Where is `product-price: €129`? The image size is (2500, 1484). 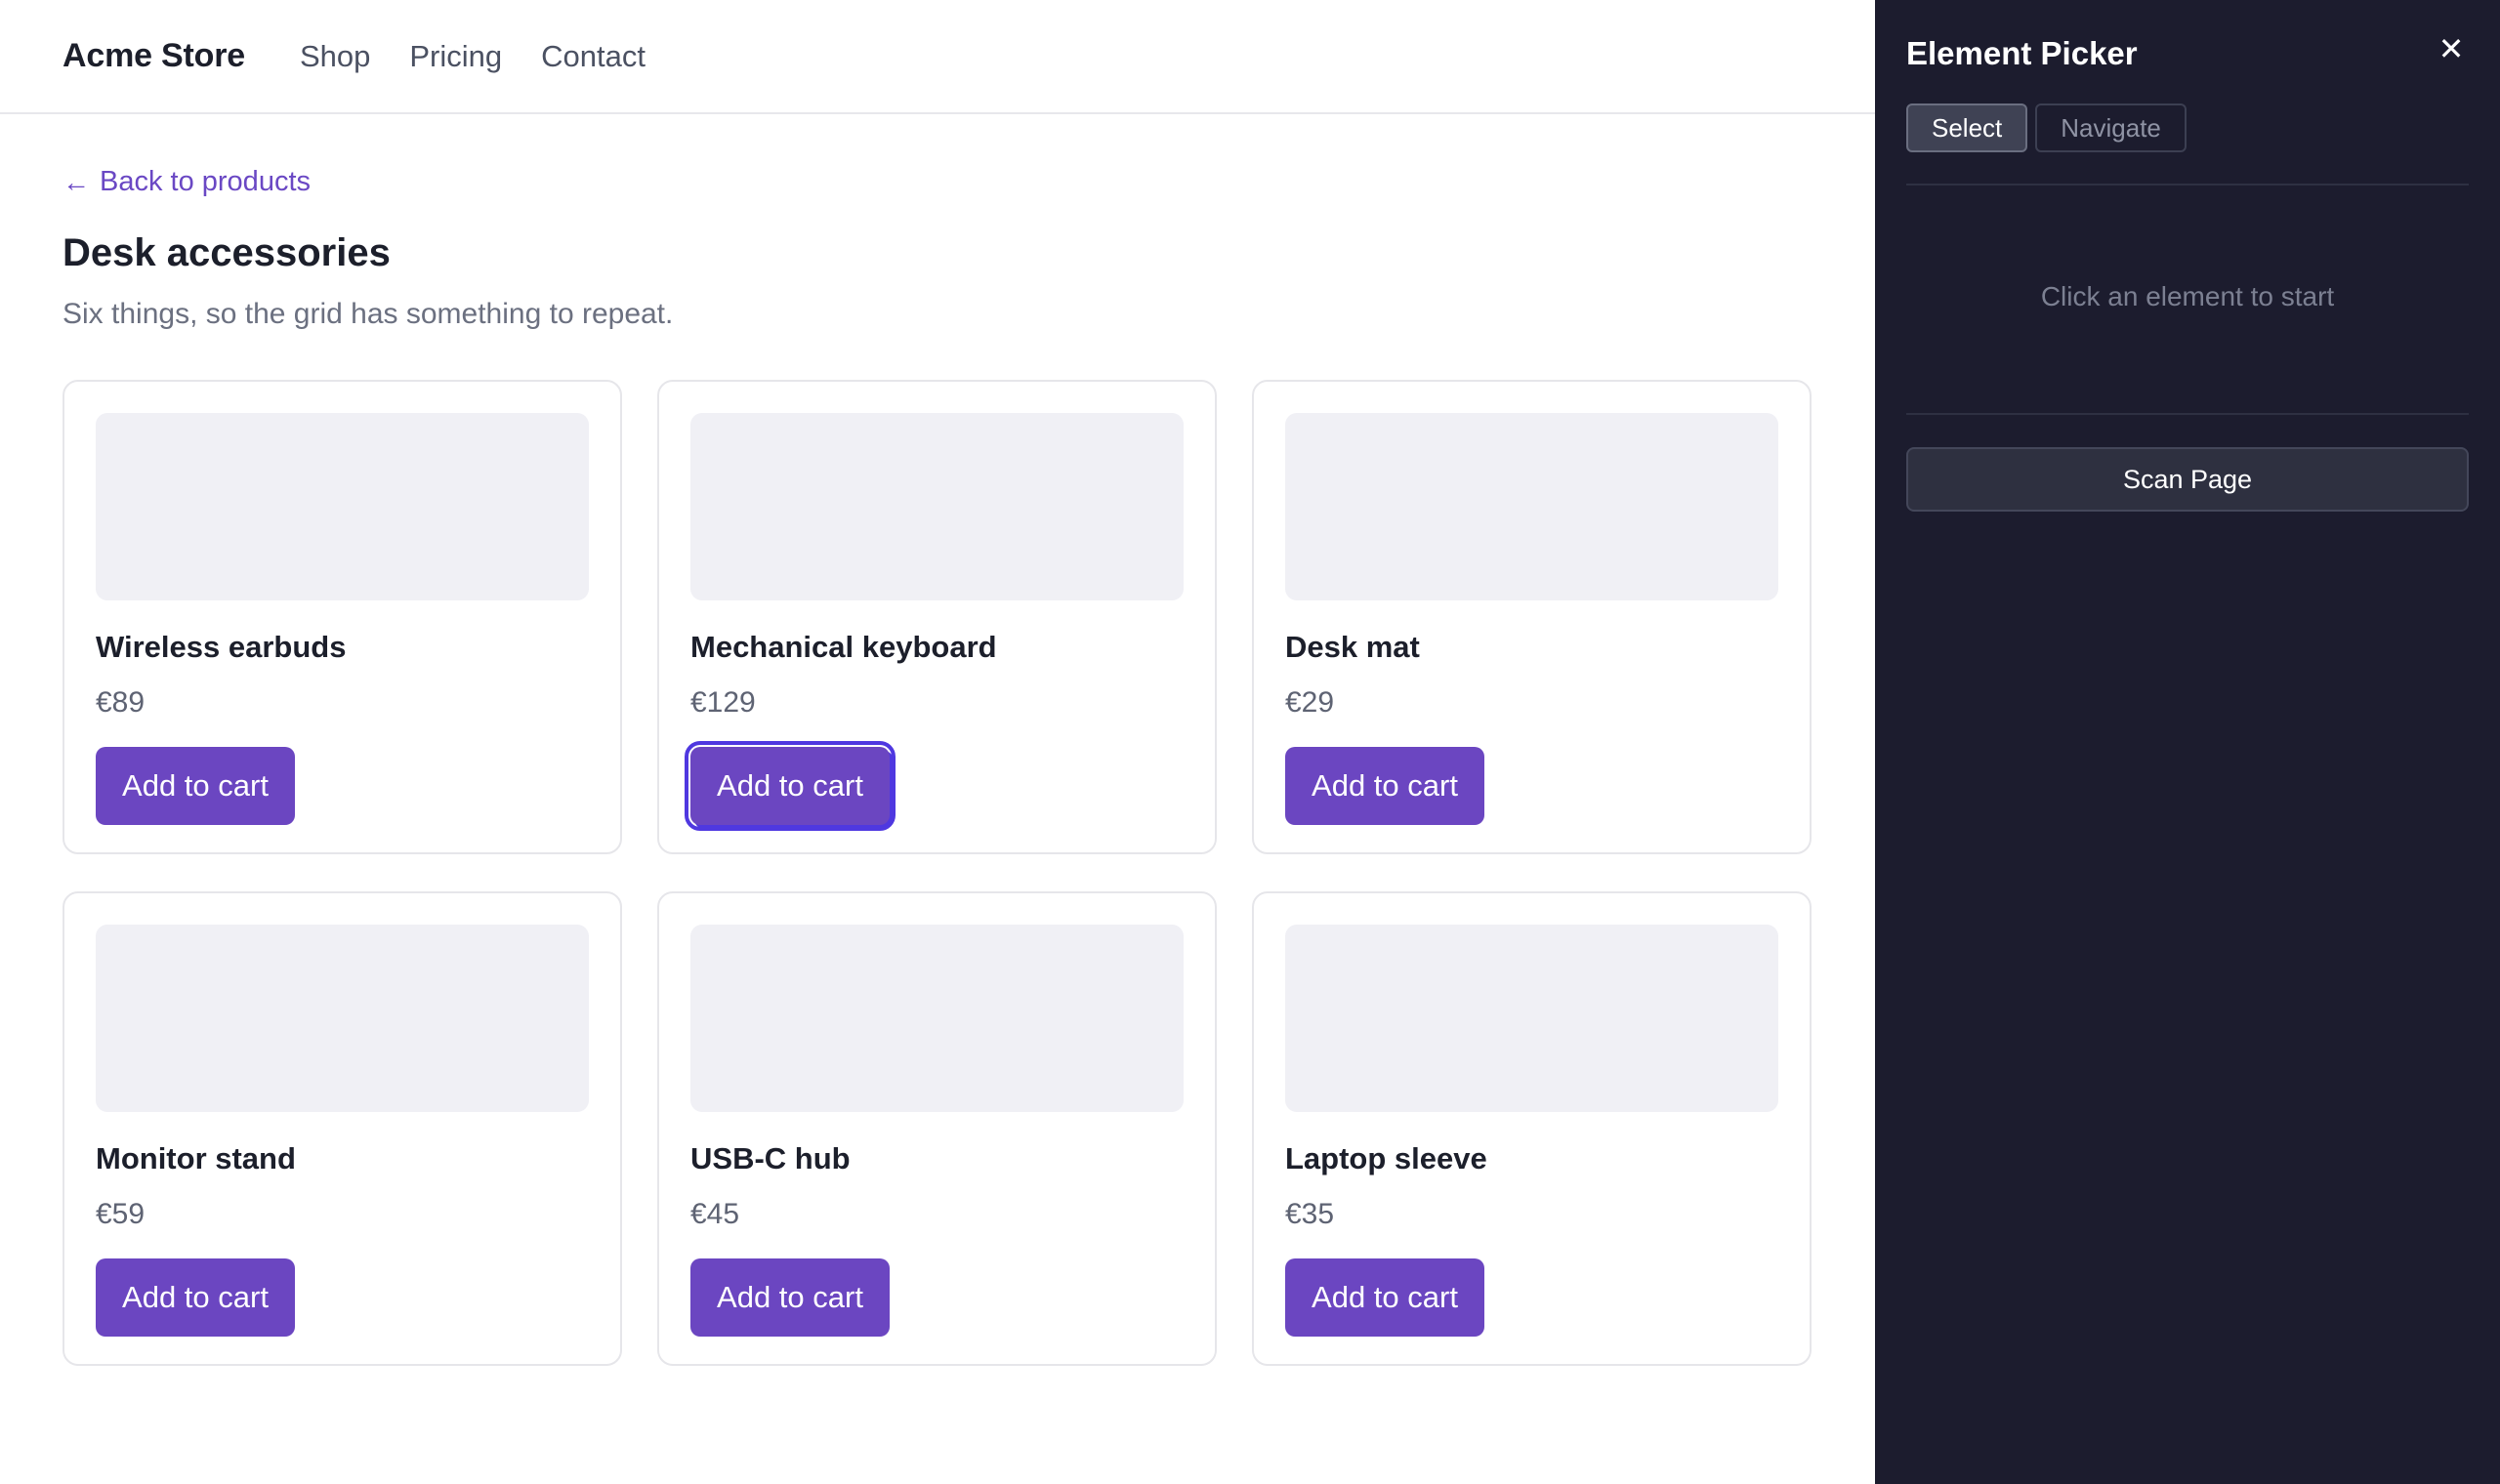 product-price: €129 is located at coordinates (723, 703).